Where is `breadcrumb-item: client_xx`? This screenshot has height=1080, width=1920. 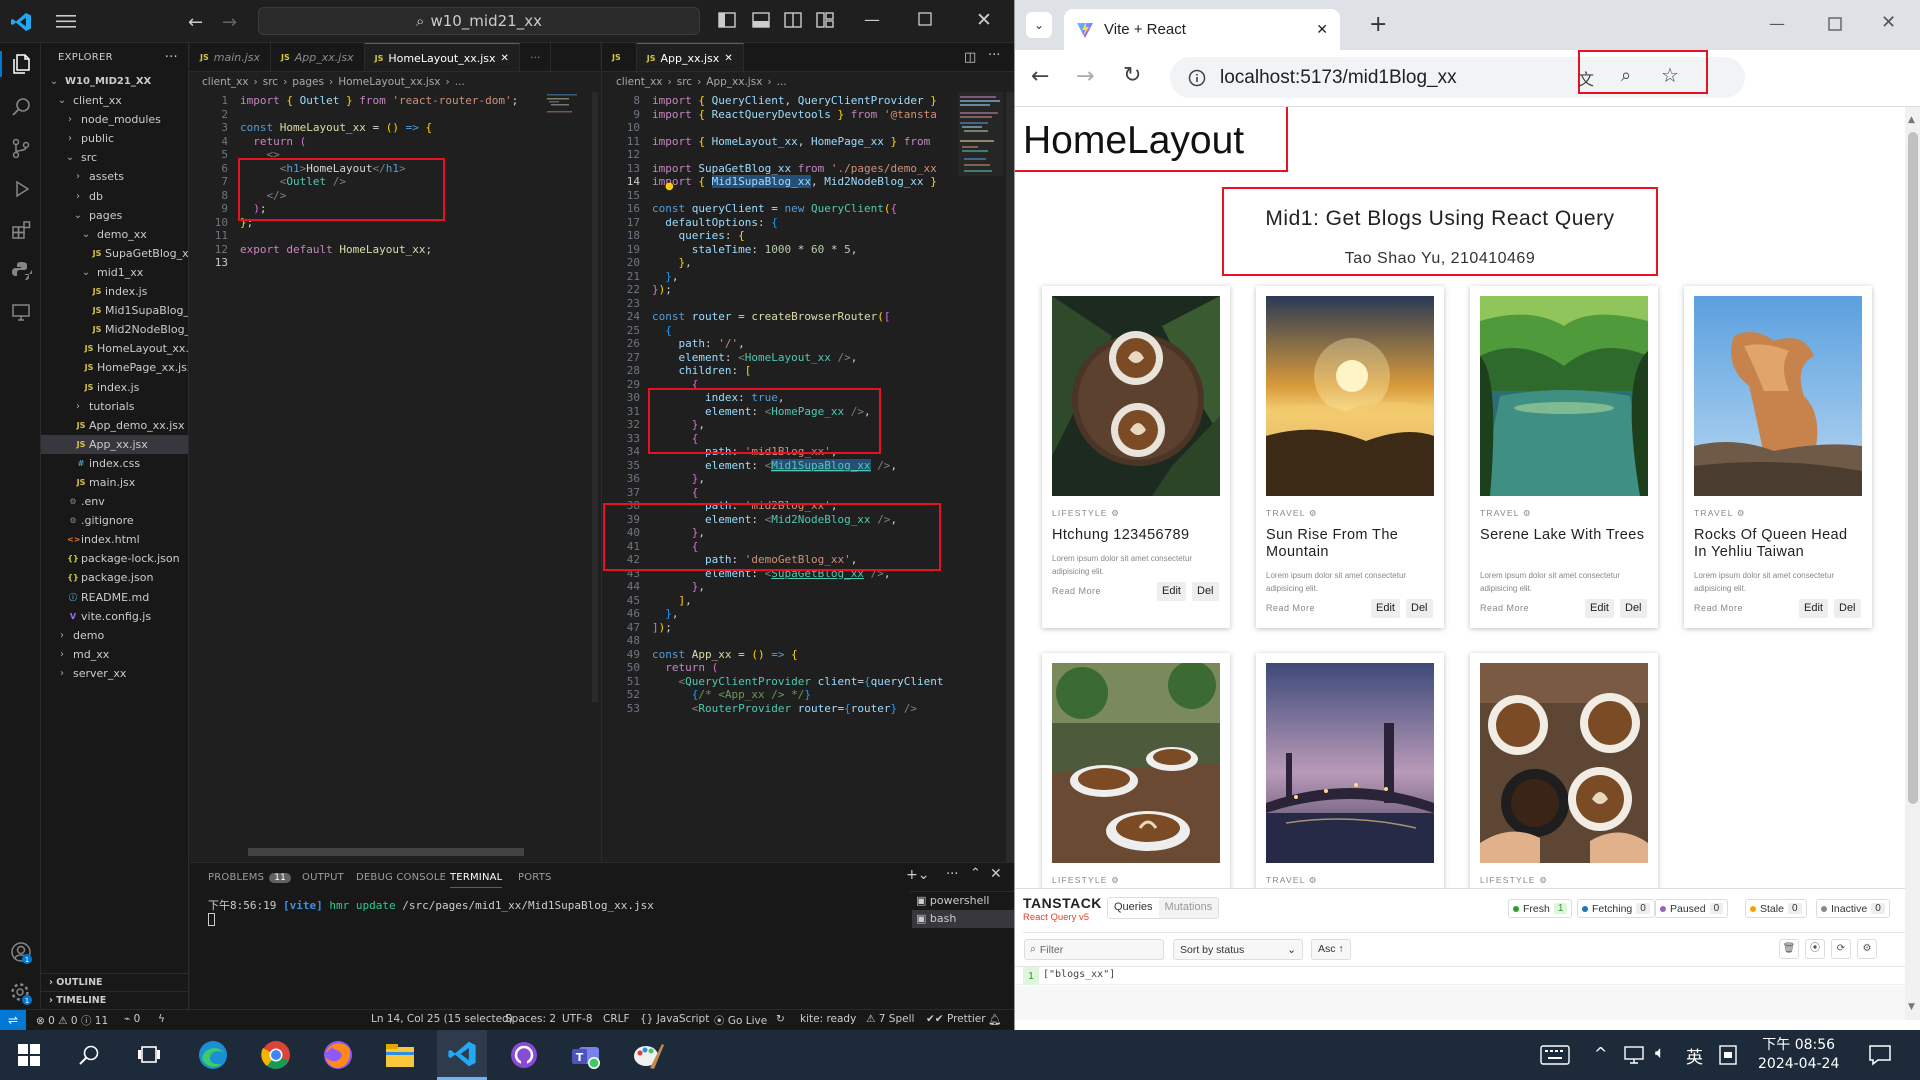 breadcrumb-item: client_xx is located at coordinates (225, 82).